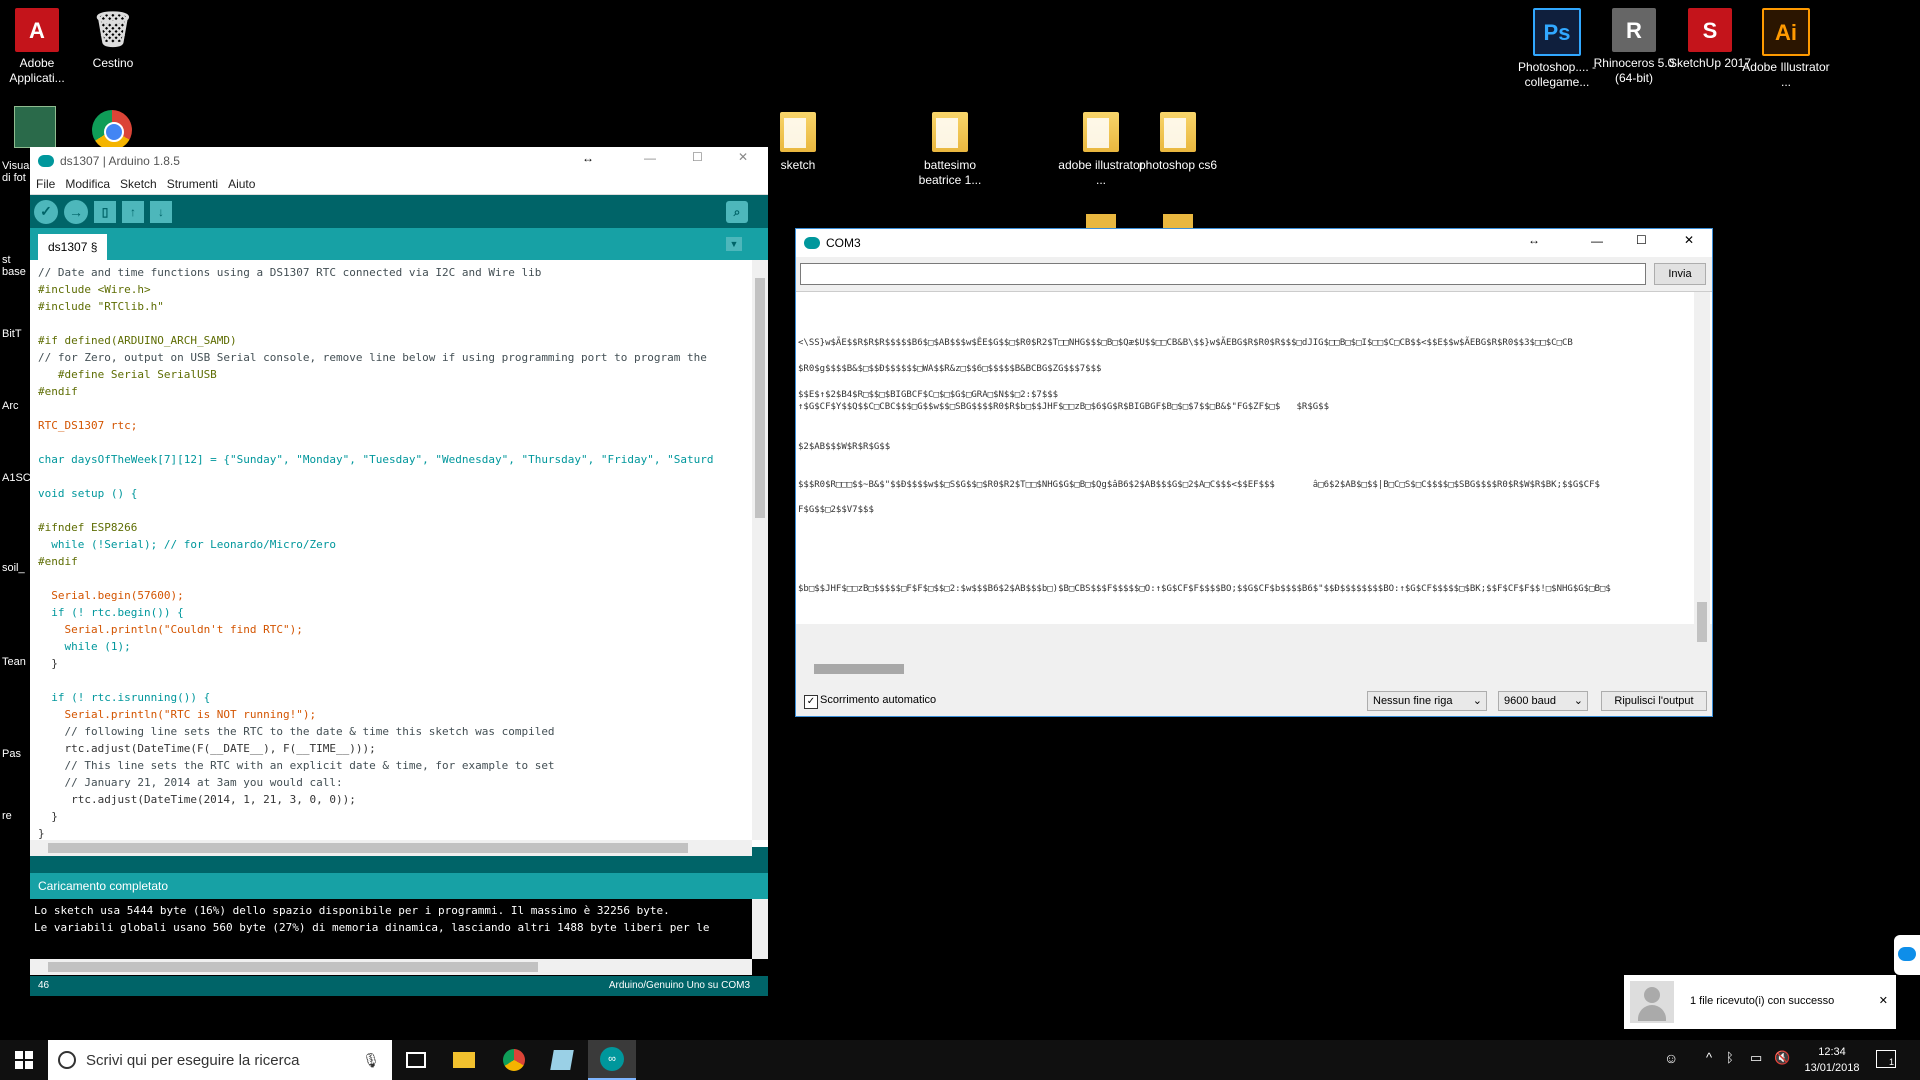 Image resolution: width=1920 pixels, height=1080 pixels. Describe the element at coordinates (514, 1060) in the screenshot. I see `taskbar-chrome` at that location.